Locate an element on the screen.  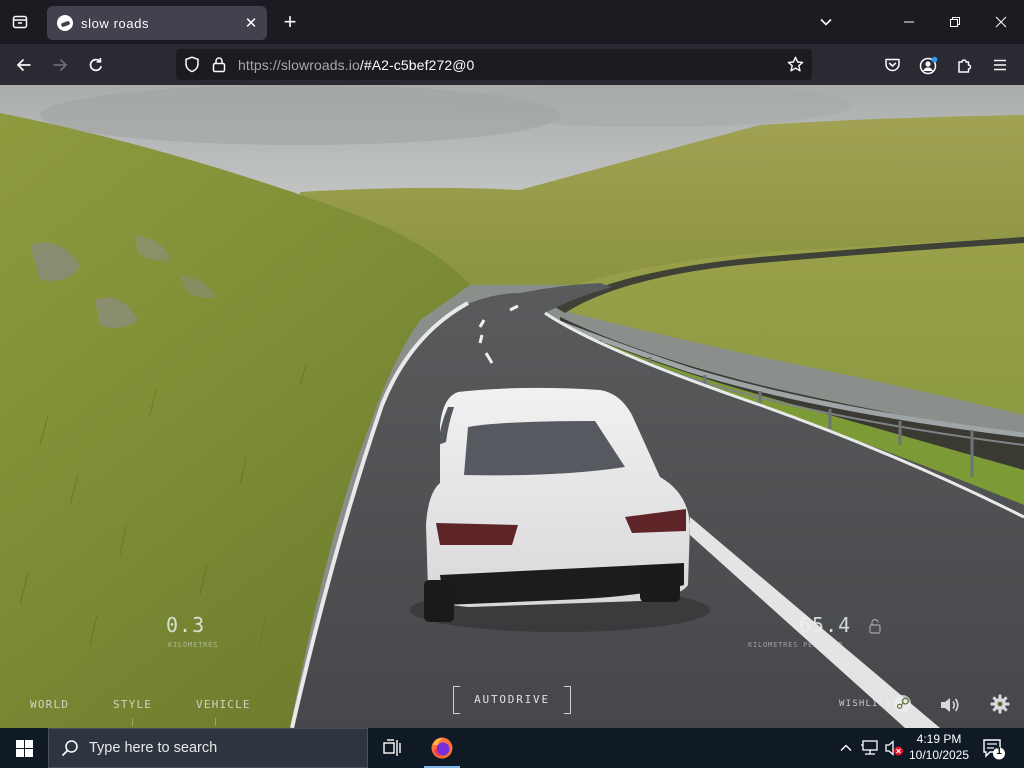
autodrive-button: AUTODRIVE is located at coordinates (512, 700).